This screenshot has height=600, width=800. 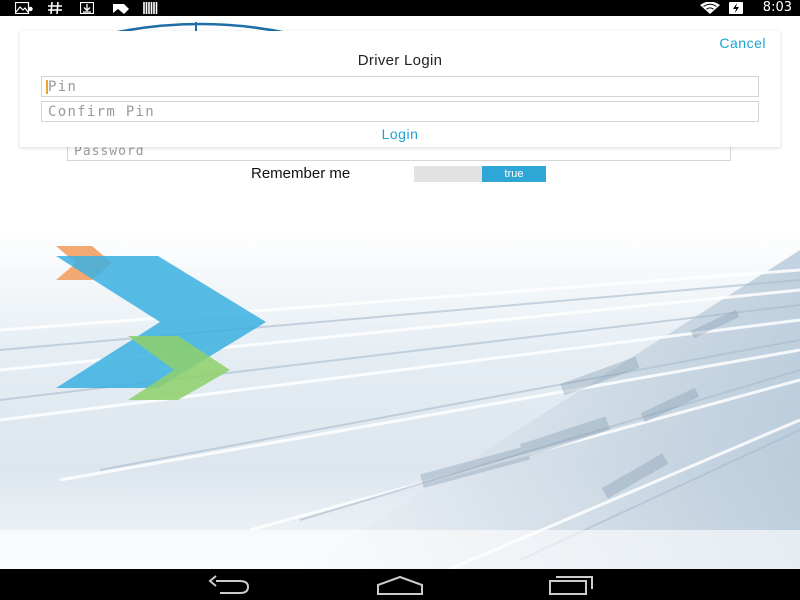 What do you see at coordinates (742, 43) in the screenshot?
I see `cancel-button: Cancel` at bounding box center [742, 43].